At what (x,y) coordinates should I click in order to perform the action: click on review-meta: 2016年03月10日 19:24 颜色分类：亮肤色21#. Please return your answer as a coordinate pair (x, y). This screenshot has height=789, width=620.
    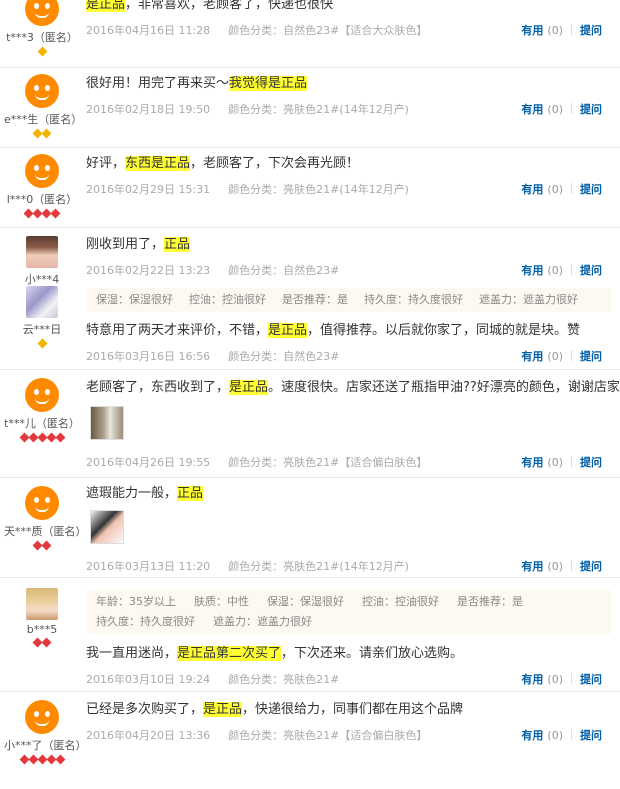
    Looking at the image, I should click on (217, 679).